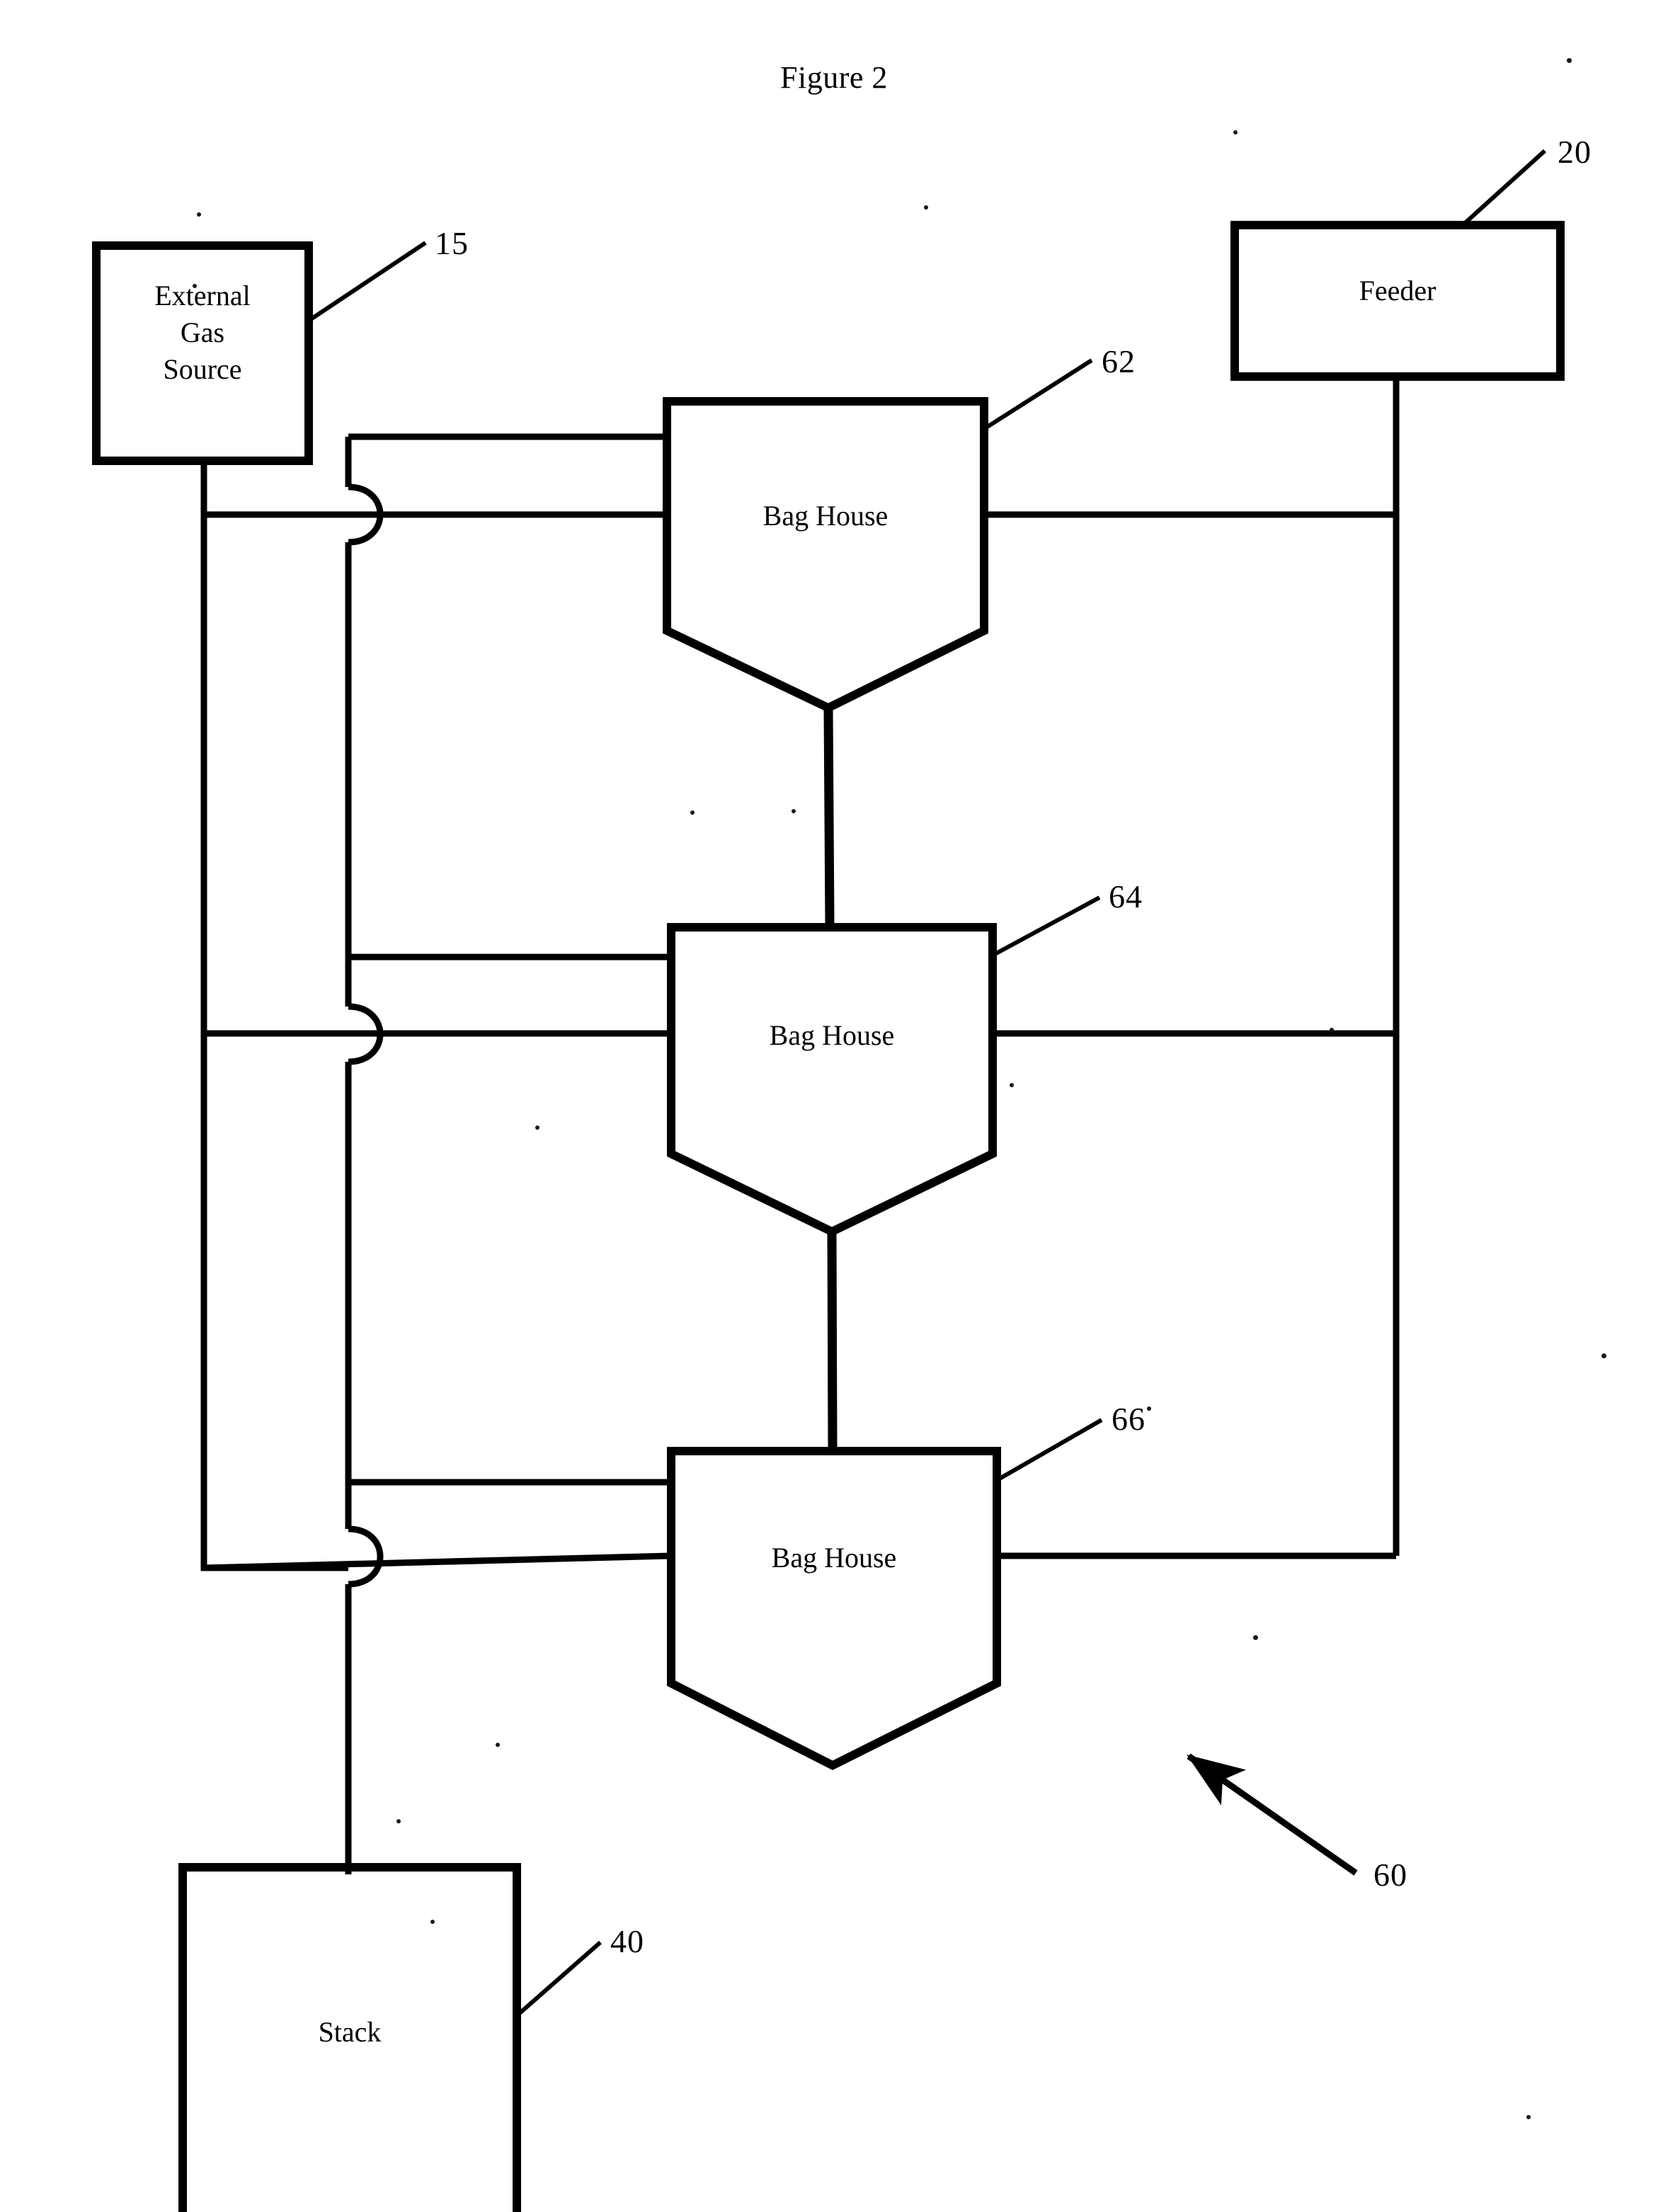 The width and height of the screenshot is (1668, 2212). I want to click on stack-box, so click(349, 2037).